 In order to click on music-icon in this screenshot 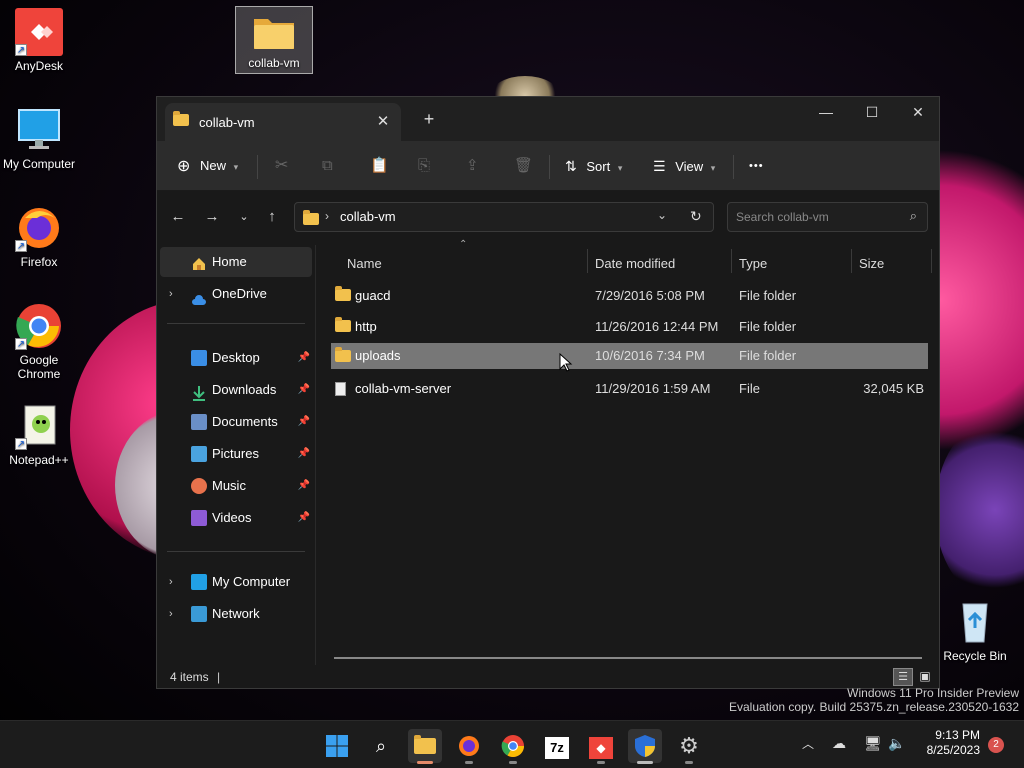, I will do `click(199, 486)`.